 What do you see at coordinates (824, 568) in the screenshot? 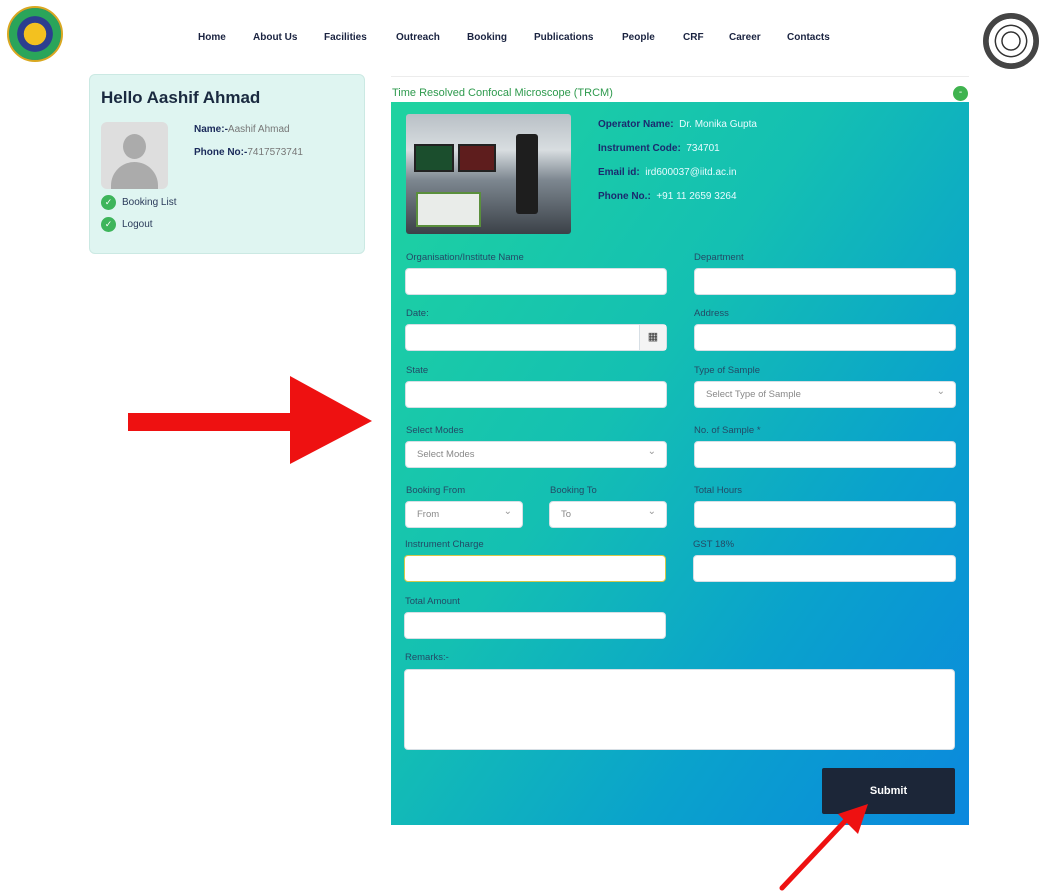
I see `gst-input` at bounding box center [824, 568].